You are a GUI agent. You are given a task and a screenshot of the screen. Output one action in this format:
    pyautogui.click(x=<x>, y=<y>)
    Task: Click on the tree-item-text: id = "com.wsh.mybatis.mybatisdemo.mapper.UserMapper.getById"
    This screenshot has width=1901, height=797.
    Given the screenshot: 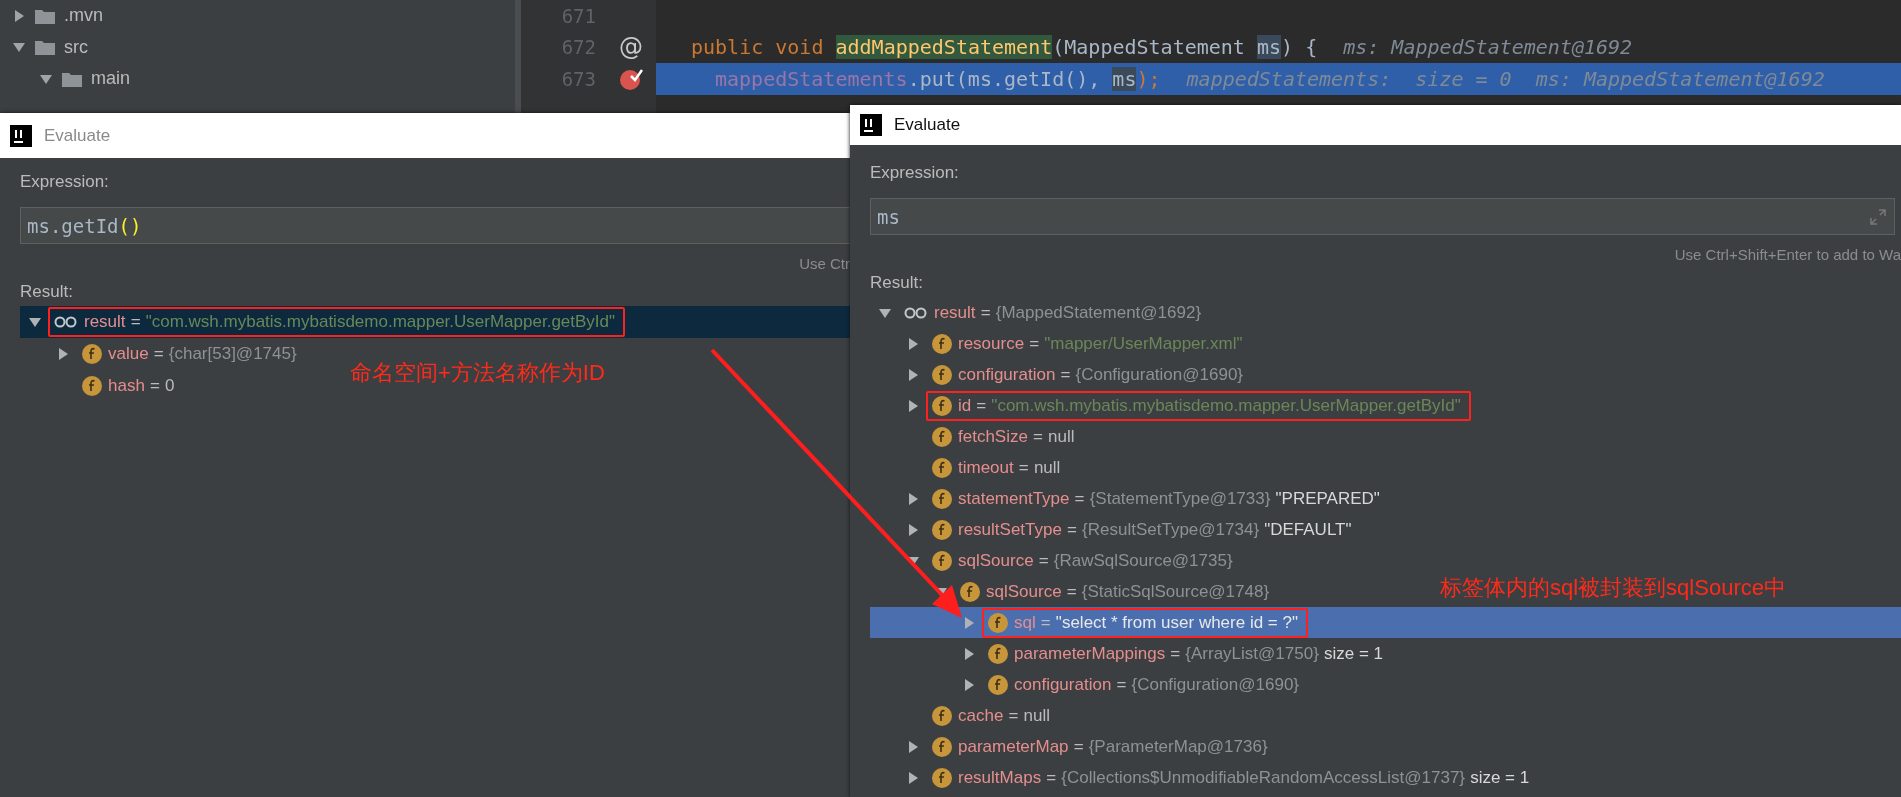 What is the action you would take?
    pyautogui.click(x=1209, y=405)
    